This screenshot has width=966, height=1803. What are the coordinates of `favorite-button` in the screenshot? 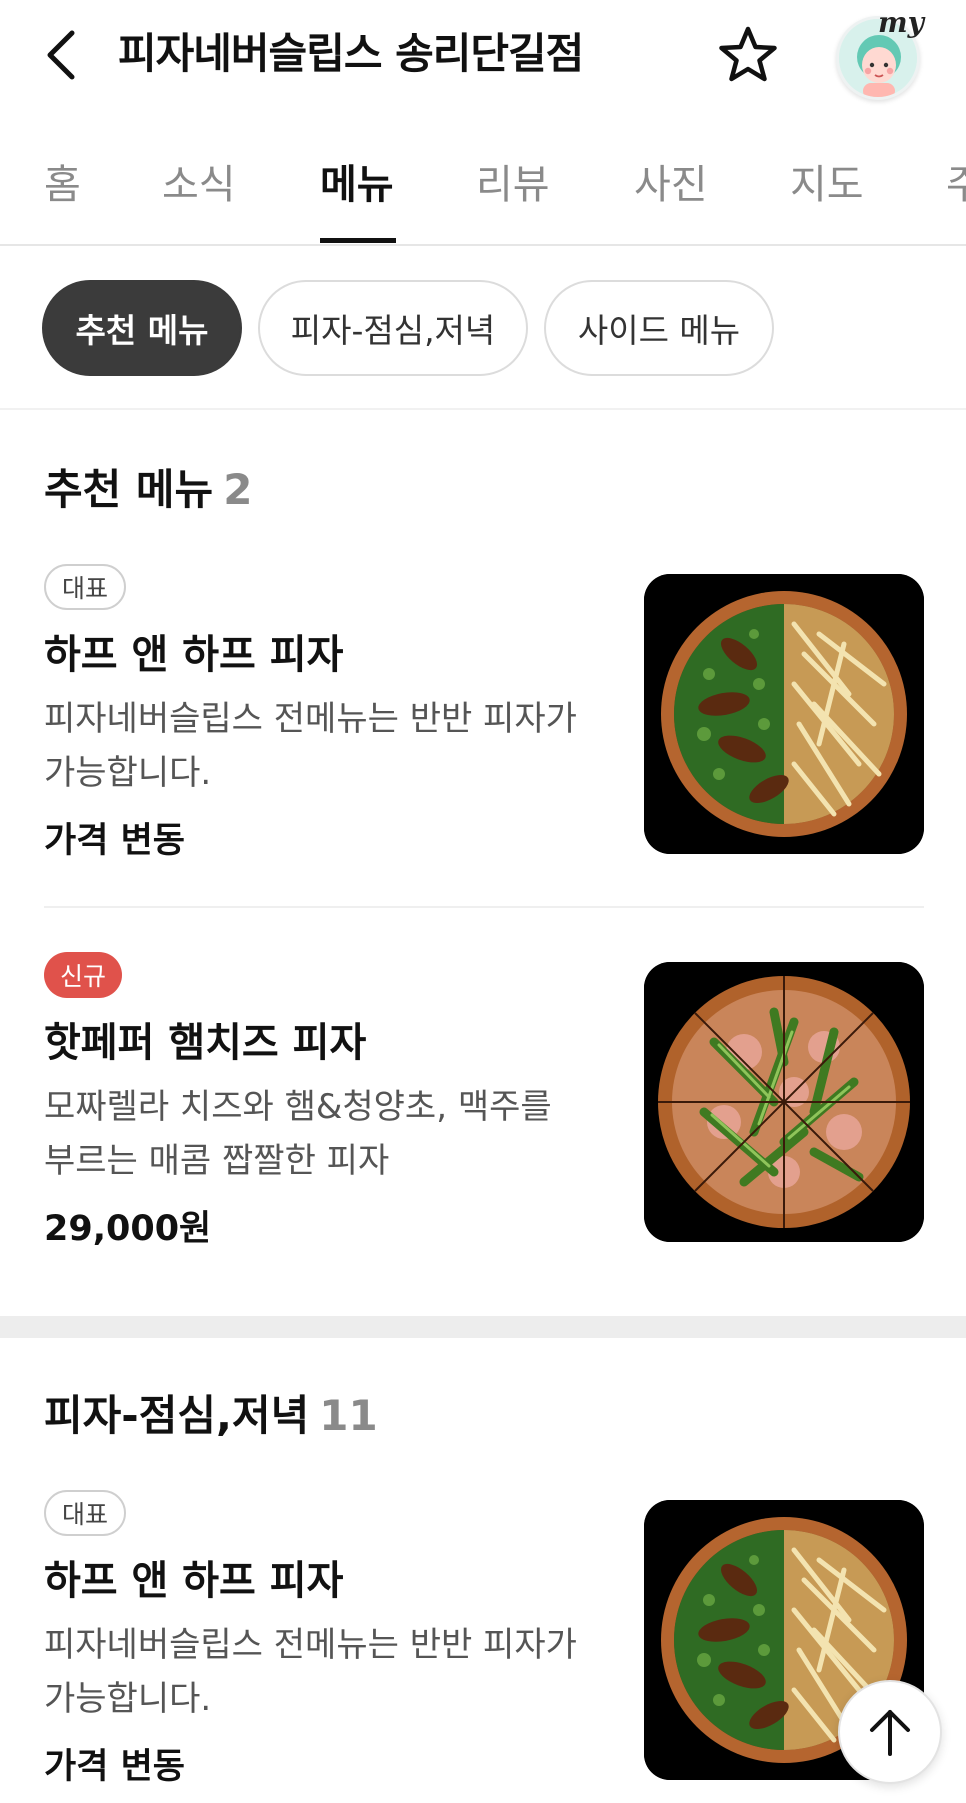 It's located at (748, 56).